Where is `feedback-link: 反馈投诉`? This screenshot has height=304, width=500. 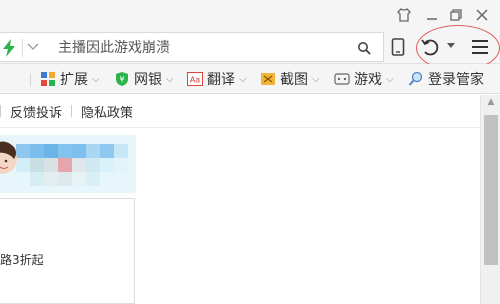 feedback-link: 反馈投诉 is located at coordinates (36, 111).